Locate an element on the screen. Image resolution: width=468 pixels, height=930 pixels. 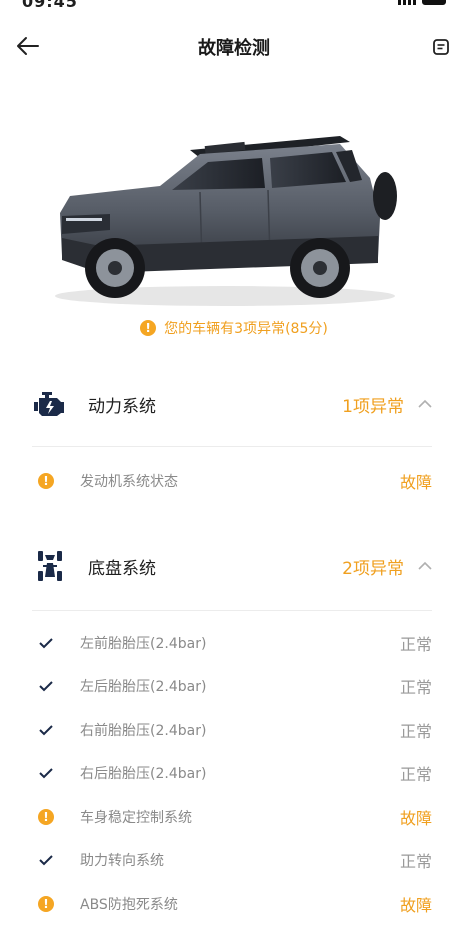
signal-icon is located at coordinates (407, 2).